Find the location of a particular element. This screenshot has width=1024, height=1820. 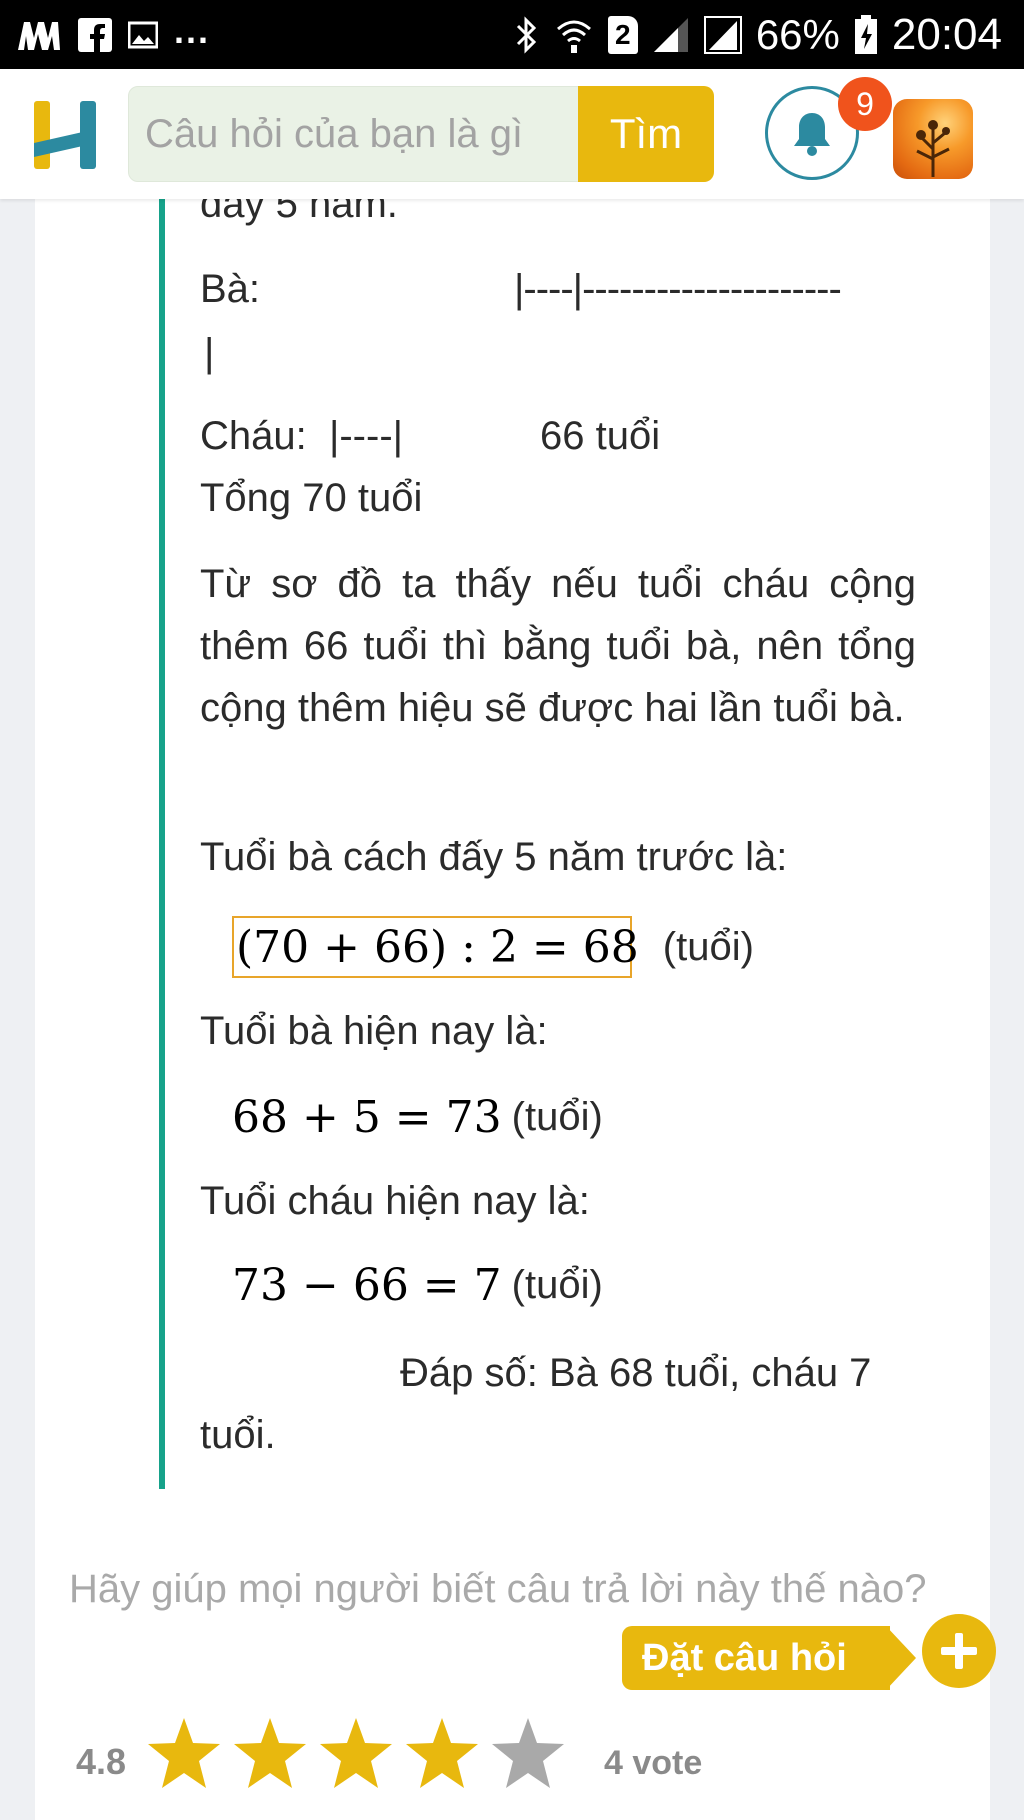

search-input is located at coordinates (354, 134).